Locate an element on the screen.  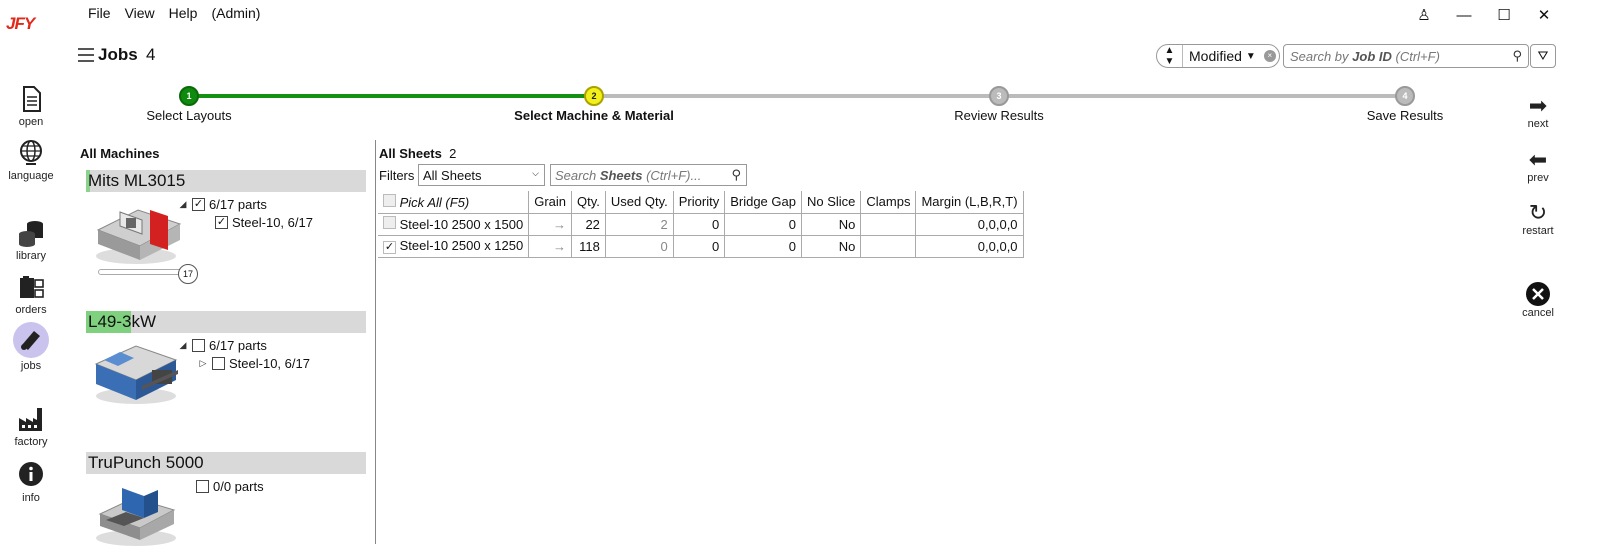
next-label: next is located at coordinates (1538, 124).